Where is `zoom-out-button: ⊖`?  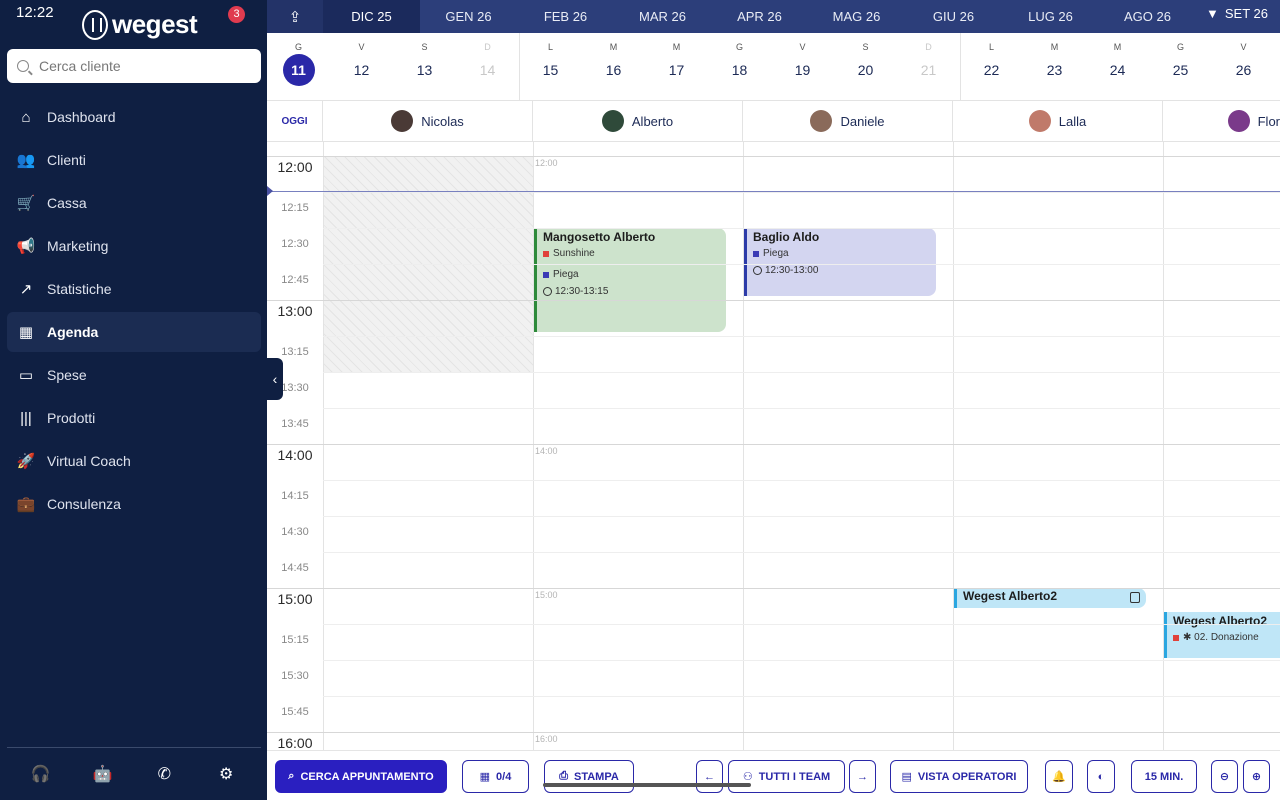
zoom-out-button: ⊖ is located at coordinates (1224, 776).